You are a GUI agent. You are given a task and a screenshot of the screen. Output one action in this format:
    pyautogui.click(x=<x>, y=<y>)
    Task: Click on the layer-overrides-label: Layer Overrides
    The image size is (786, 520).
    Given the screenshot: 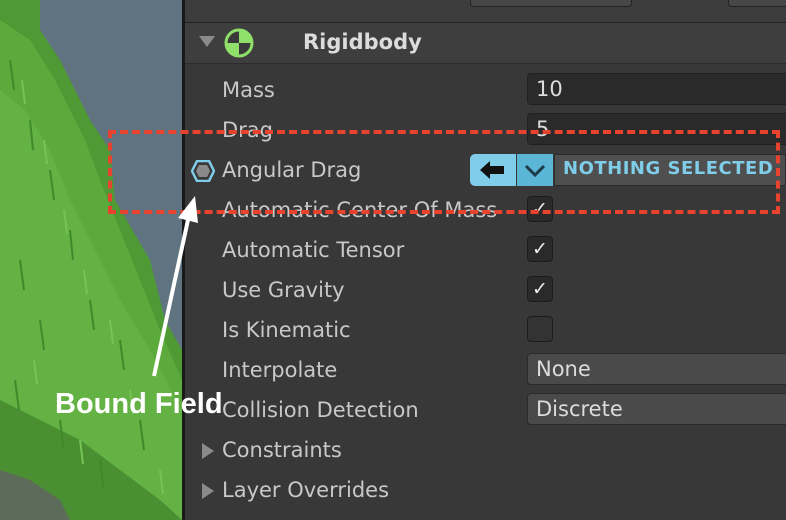 What is the action you would take?
    pyautogui.click(x=305, y=490)
    